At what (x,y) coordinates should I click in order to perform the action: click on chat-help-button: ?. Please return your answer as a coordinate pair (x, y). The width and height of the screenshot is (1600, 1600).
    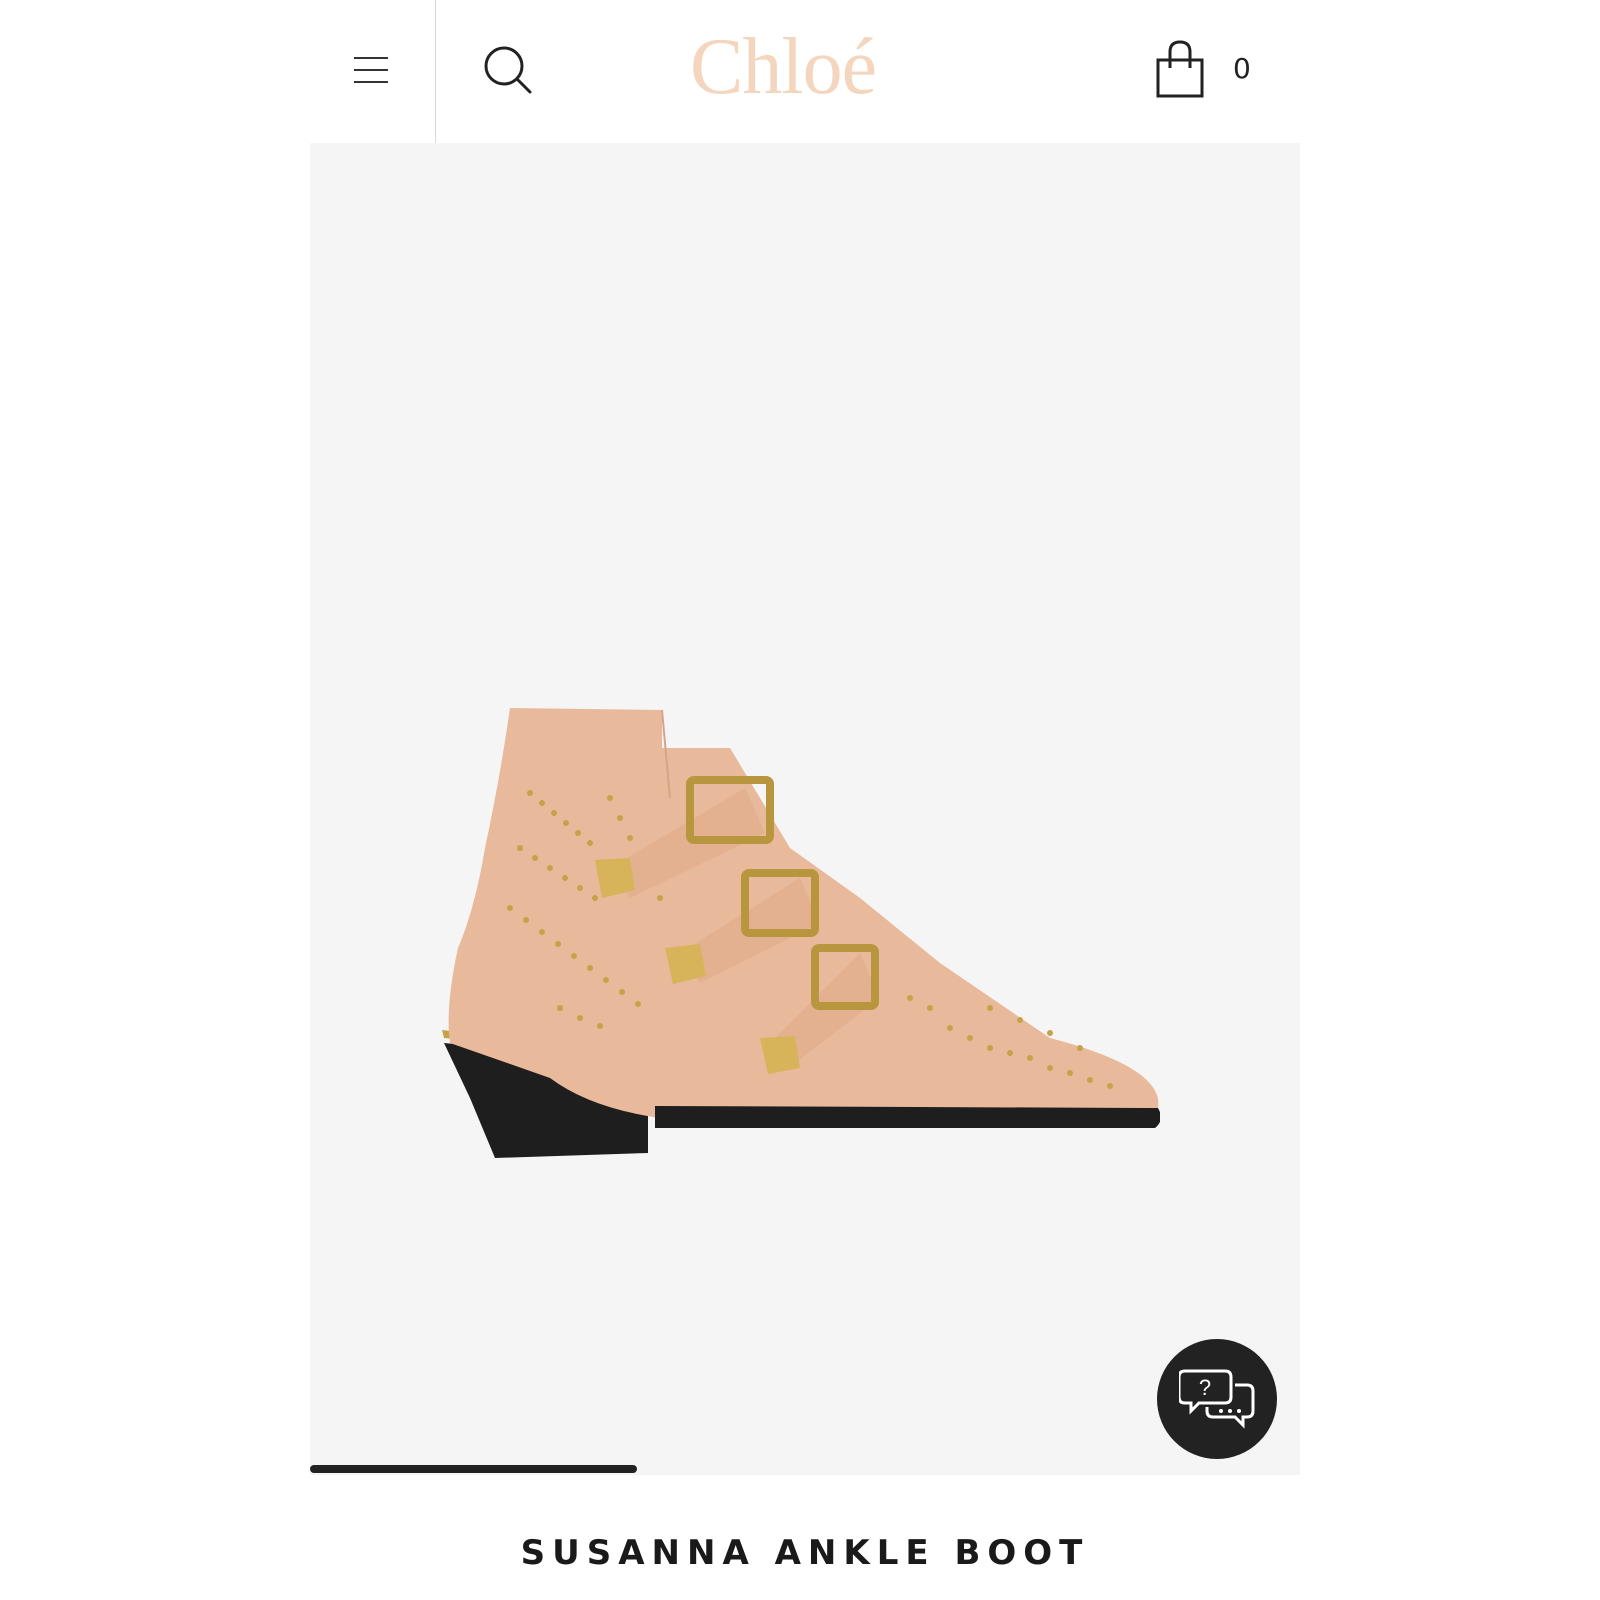
    Looking at the image, I should click on (1217, 1399).